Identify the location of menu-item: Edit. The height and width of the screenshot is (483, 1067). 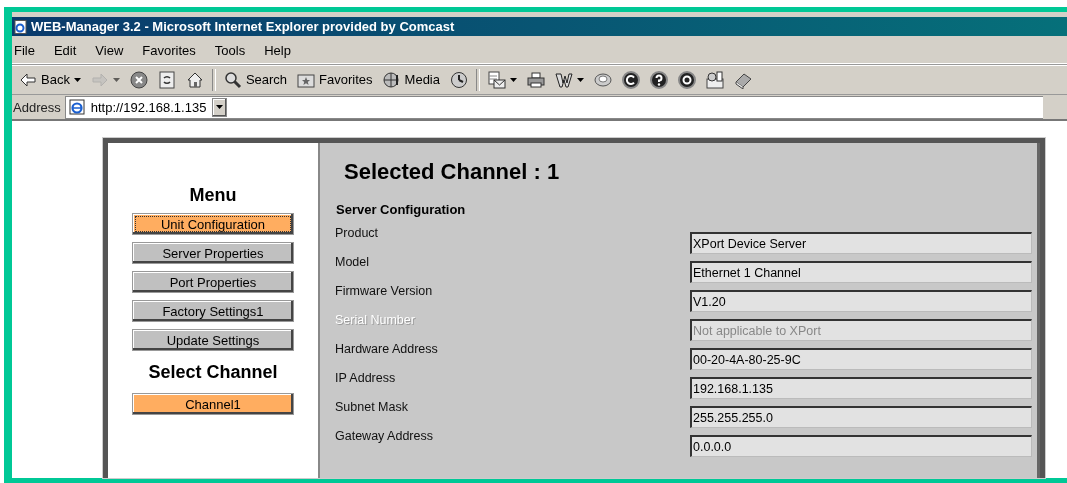
(68, 50).